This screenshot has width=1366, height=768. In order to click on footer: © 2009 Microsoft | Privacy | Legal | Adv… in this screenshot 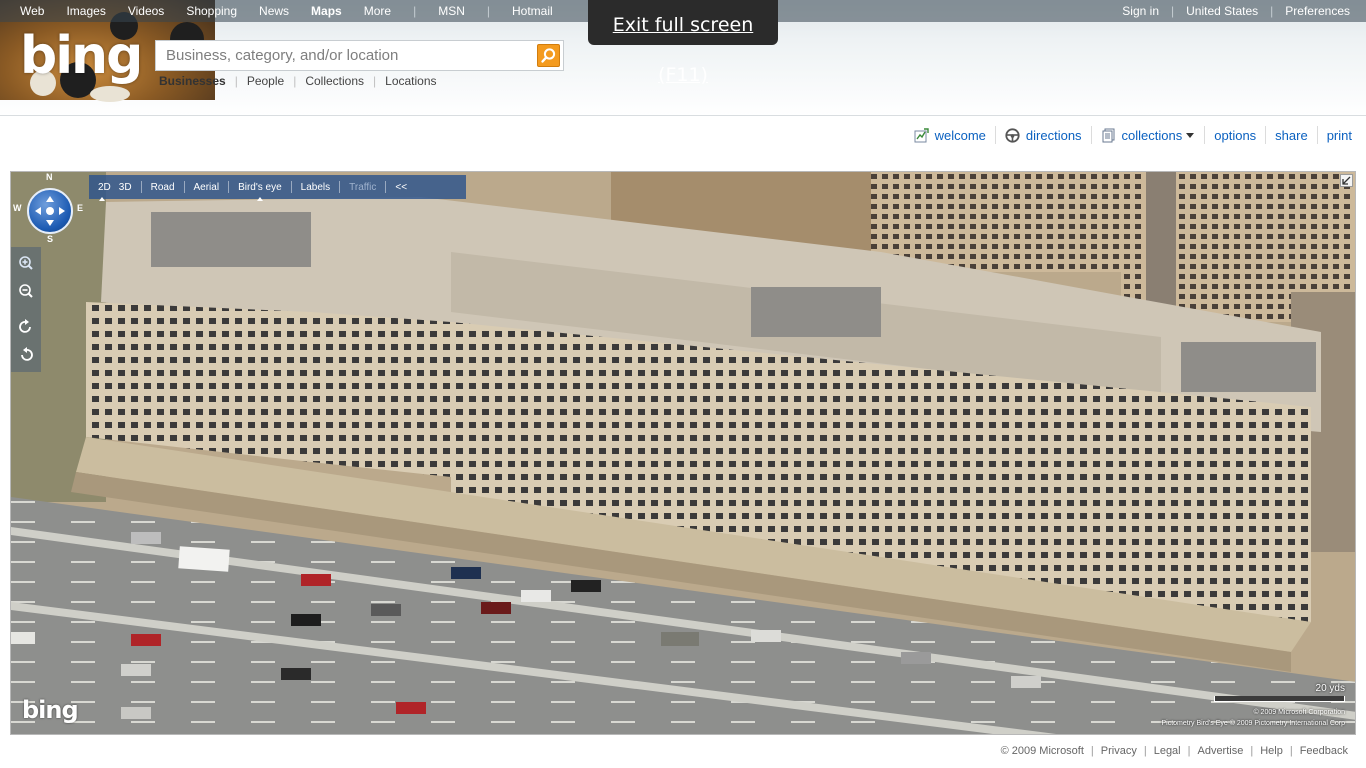, I will do `click(1174, 751)`.